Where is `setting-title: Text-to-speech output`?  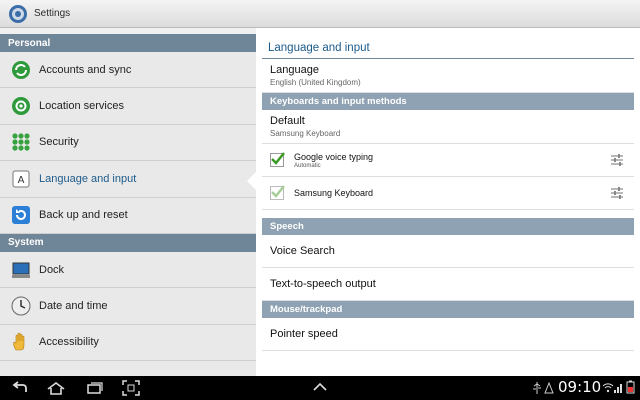
setting-title: Text-to-speech output is located at coordinates (323, 284).